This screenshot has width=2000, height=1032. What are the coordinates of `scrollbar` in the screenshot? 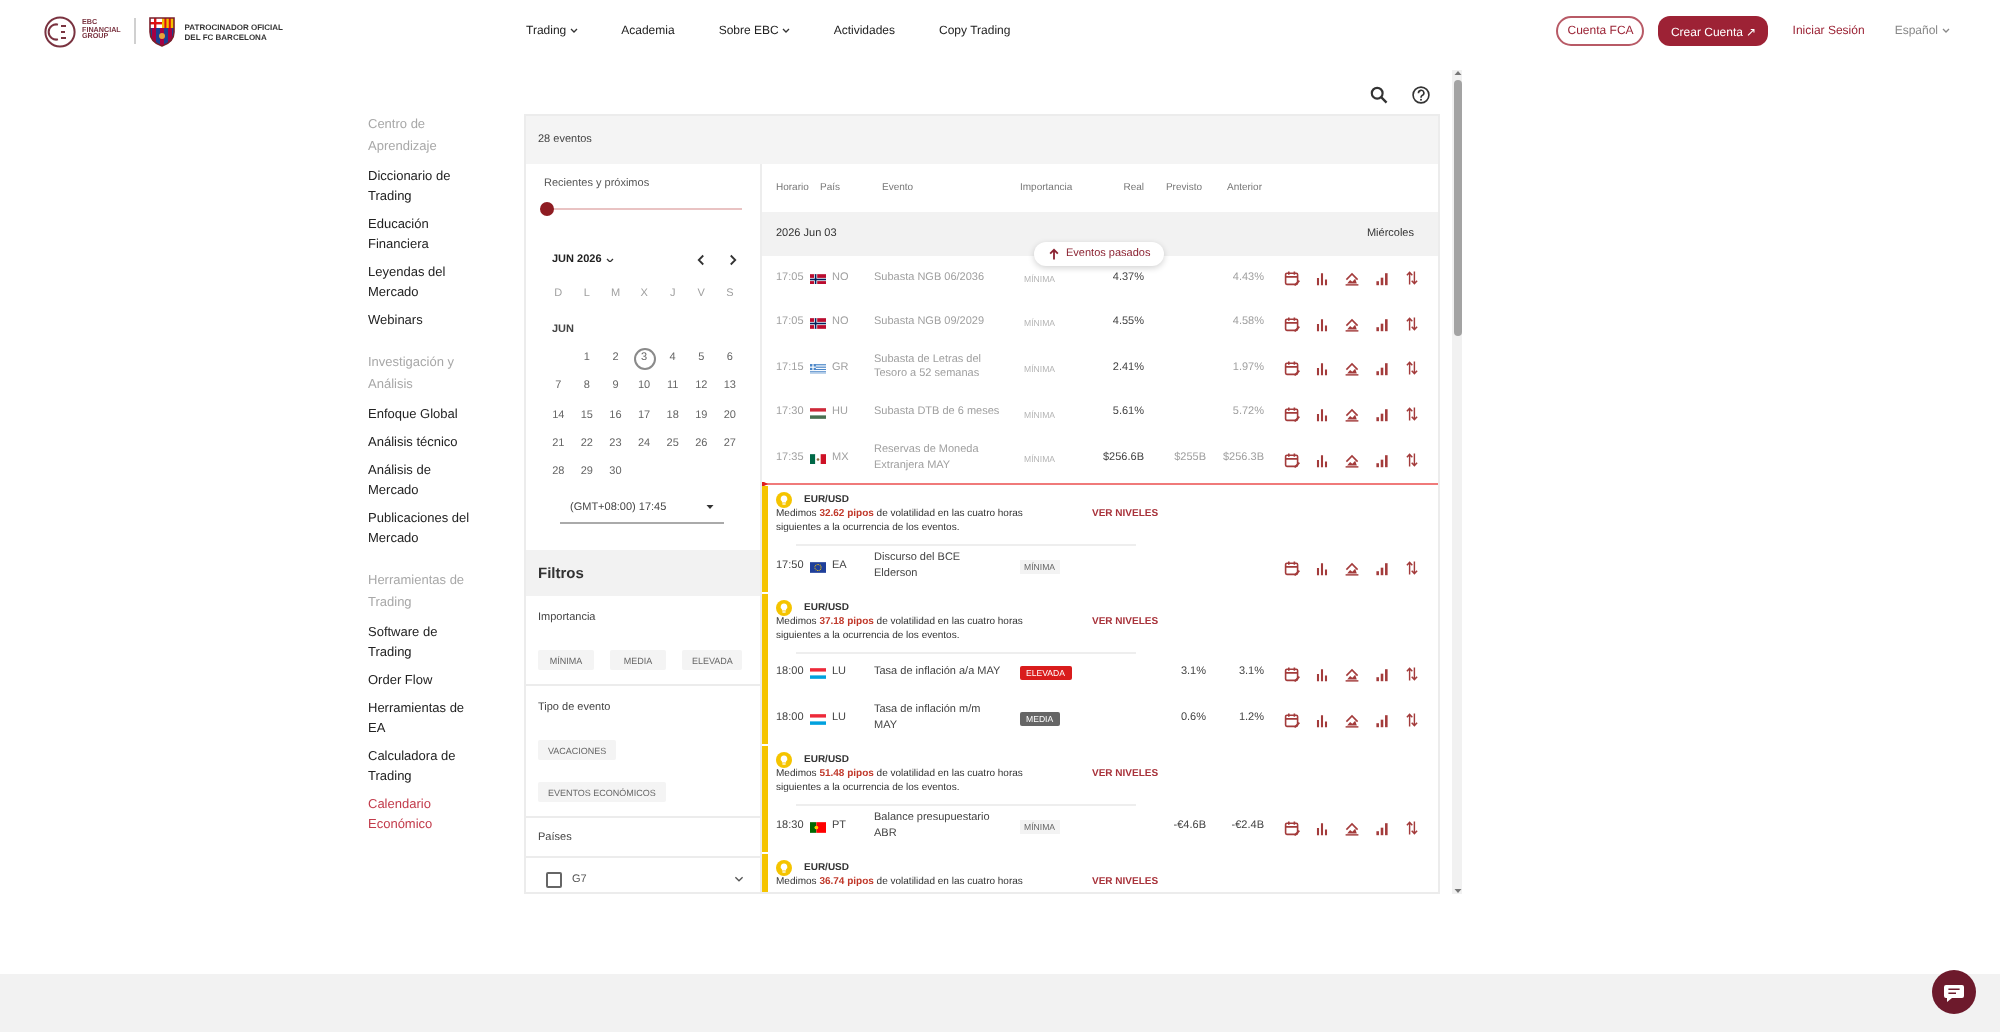 It's located at (1457, 482).